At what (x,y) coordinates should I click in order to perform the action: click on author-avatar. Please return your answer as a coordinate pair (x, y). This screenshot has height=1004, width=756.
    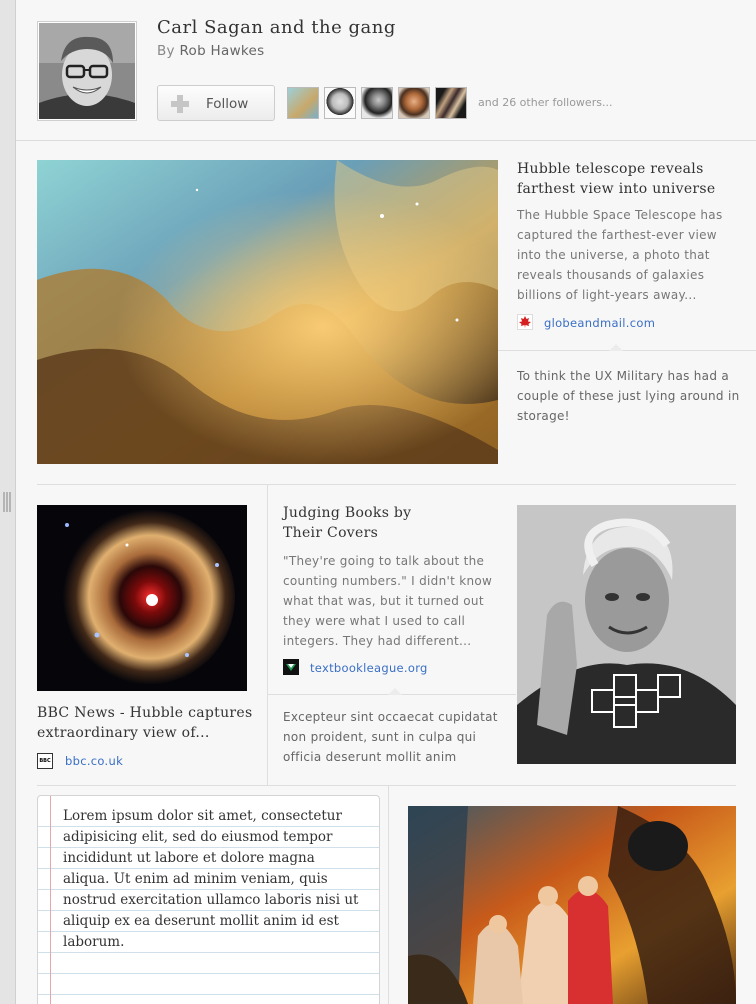
    Looking at the image, I should click on (87, 71).